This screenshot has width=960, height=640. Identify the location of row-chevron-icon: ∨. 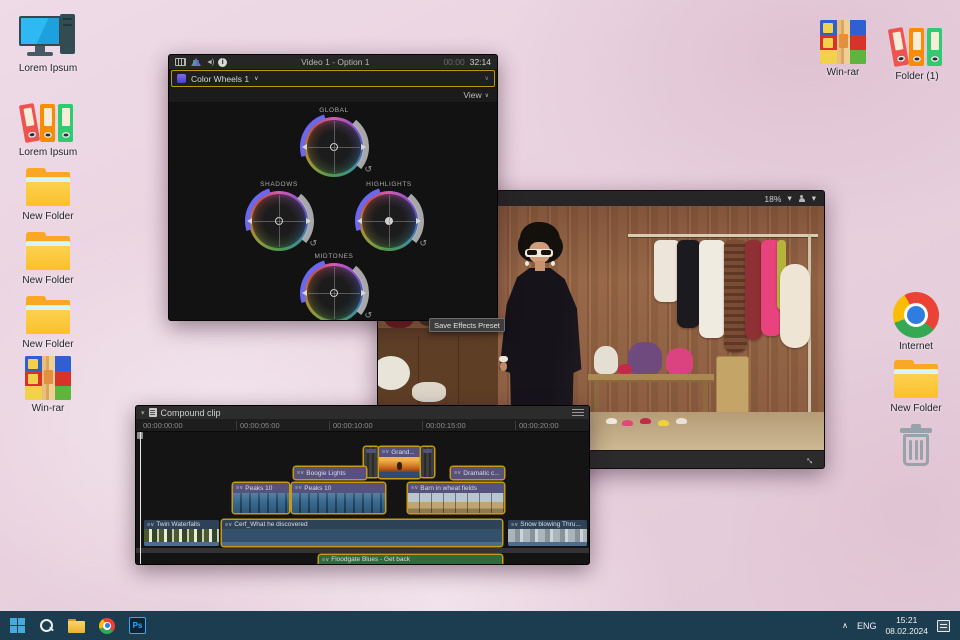
(487, 78).